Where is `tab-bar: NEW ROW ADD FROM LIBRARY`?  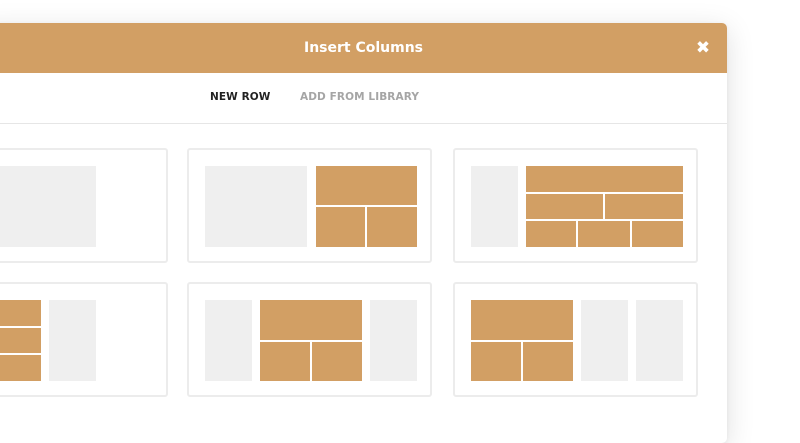
tab-bar: NEW ROW ADD FROM LIBRARY is located at coordinates (363, 98).